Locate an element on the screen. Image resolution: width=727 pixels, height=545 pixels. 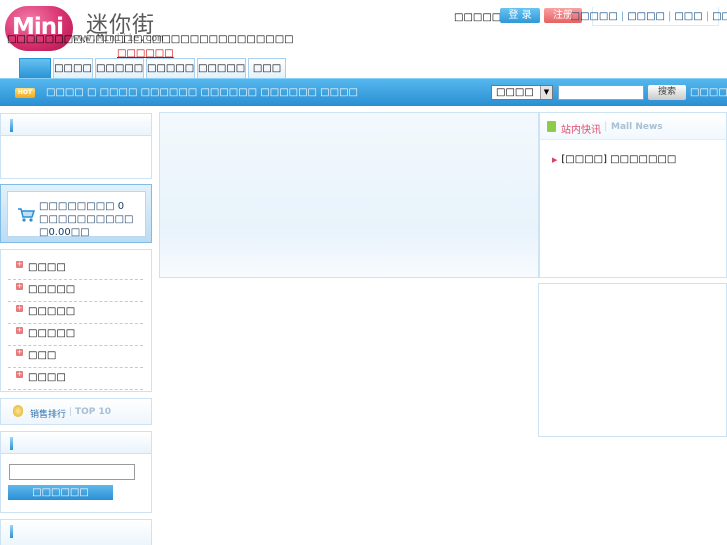
notice-box is located at coordinates (76, 146).